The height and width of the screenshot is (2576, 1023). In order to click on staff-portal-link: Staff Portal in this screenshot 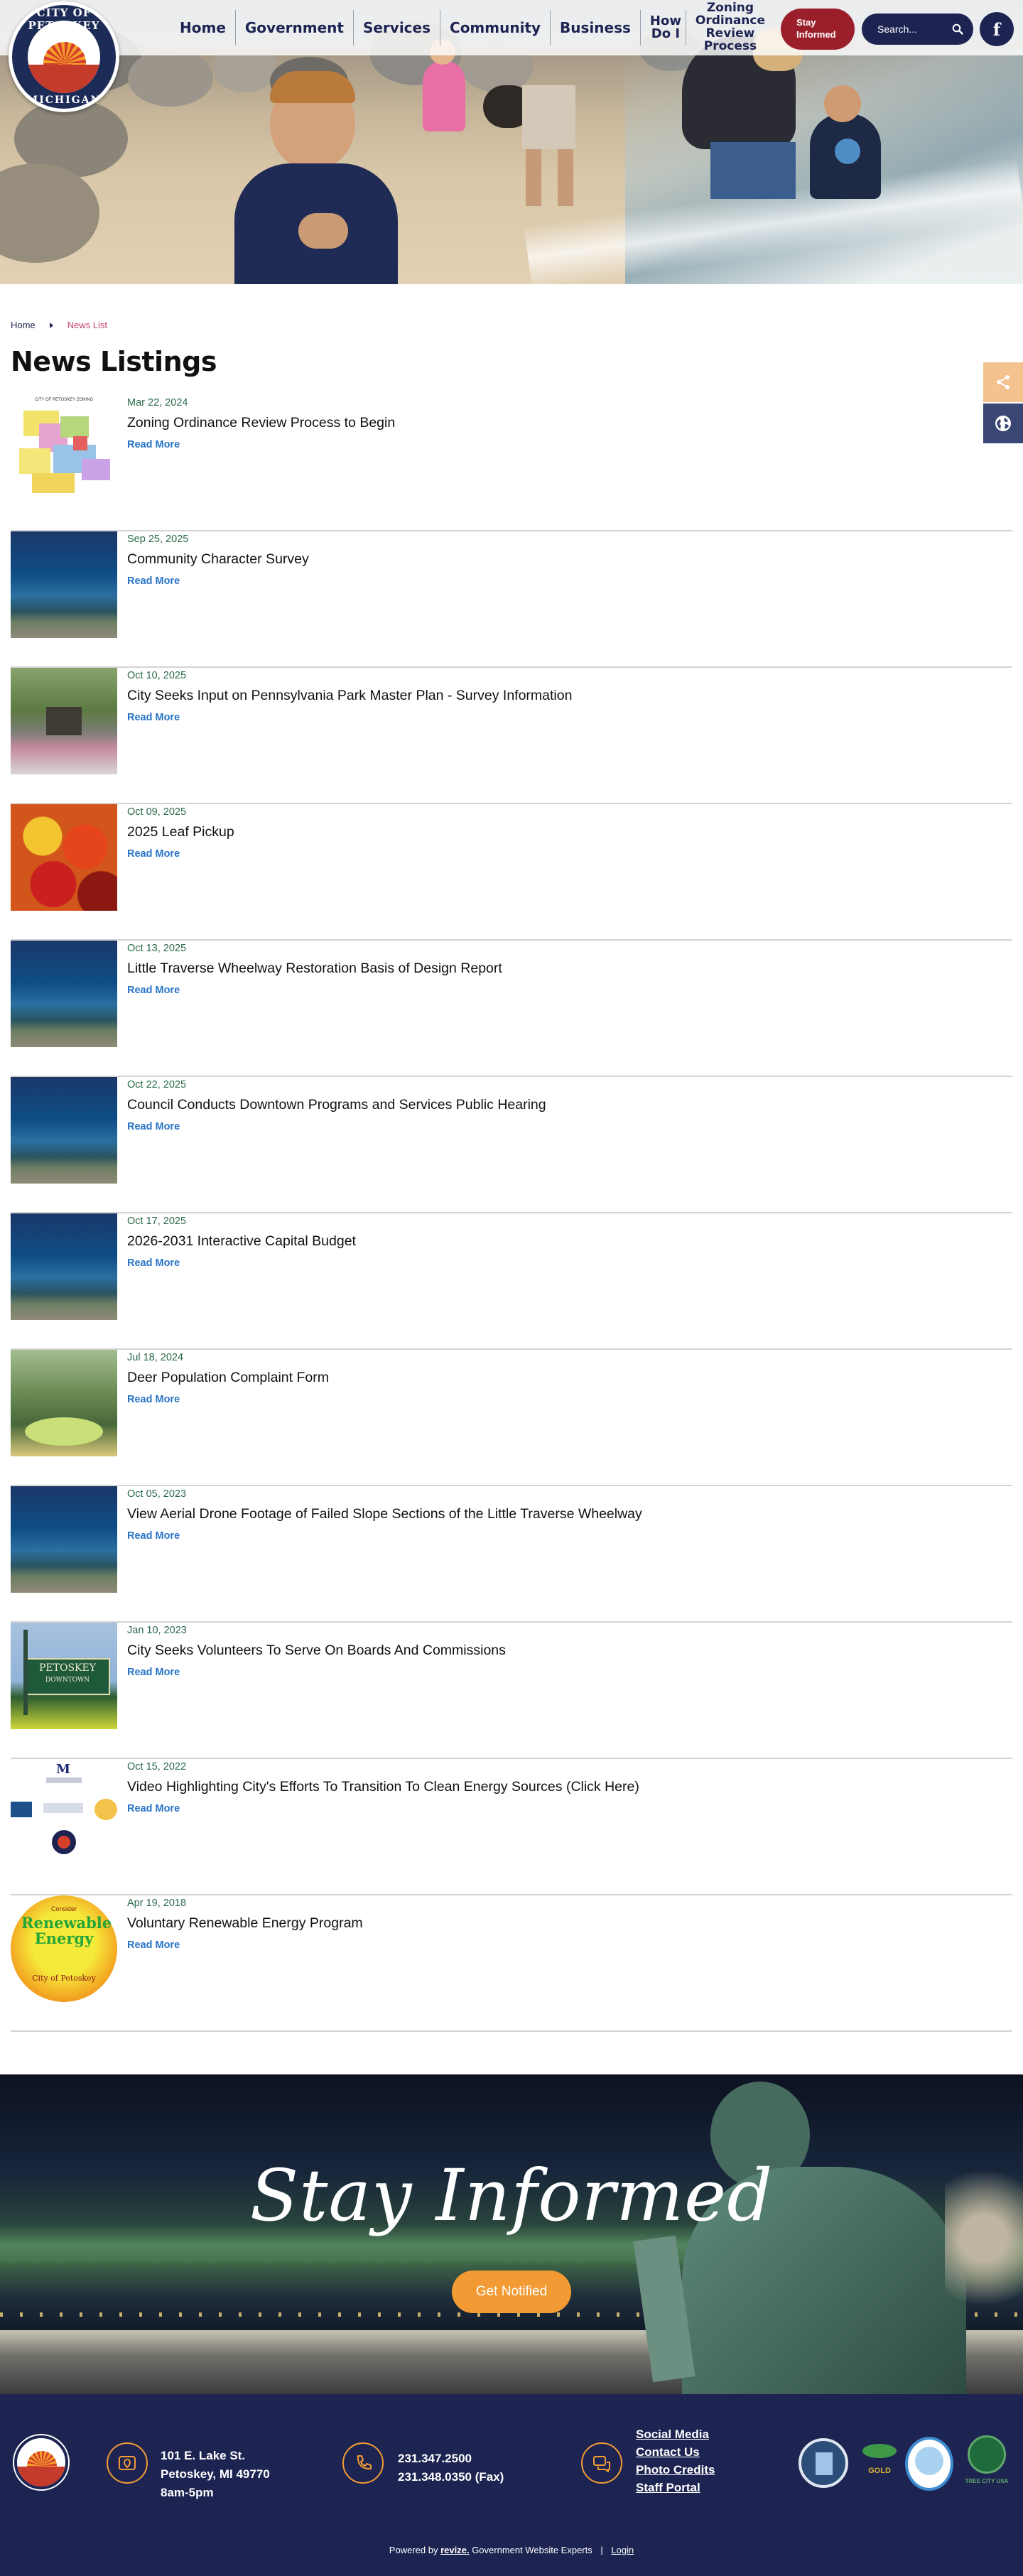, I will do `click(675, 2487)`.